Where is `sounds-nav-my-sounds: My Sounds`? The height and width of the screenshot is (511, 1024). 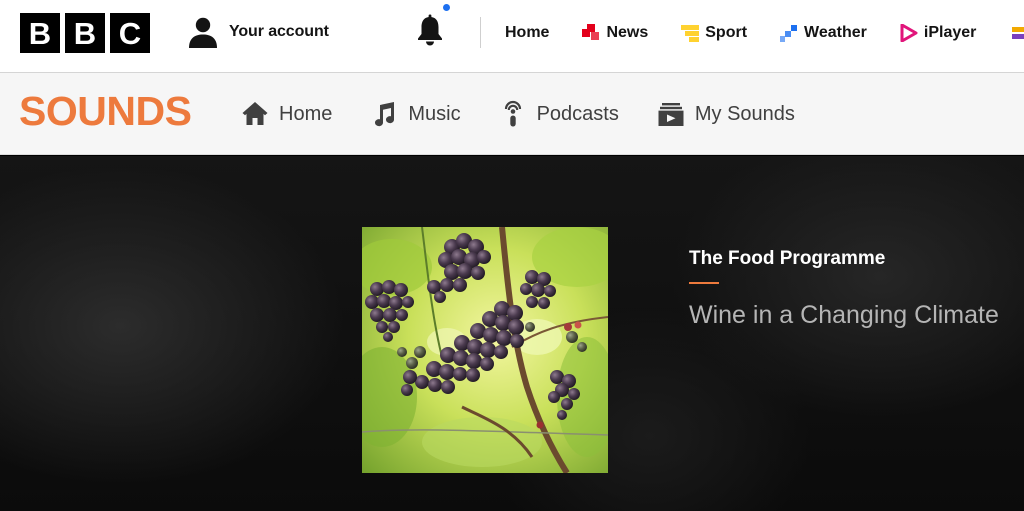 sounds-nav-my-sounds: My Sounds is located at coordinates (726, 114).